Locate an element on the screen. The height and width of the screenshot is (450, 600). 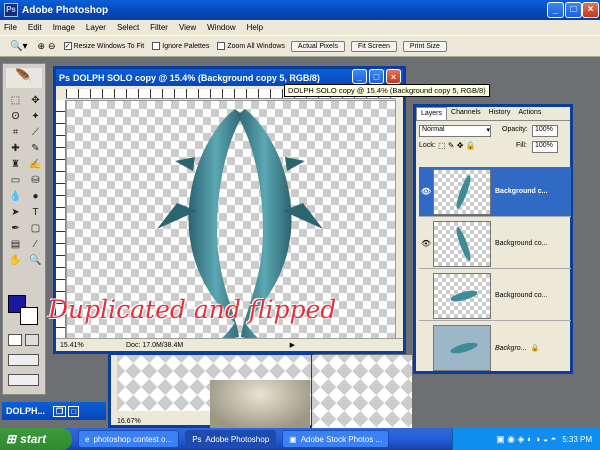
actual-pixels-button: Actual Pixels is located at coordinates (317, 46).